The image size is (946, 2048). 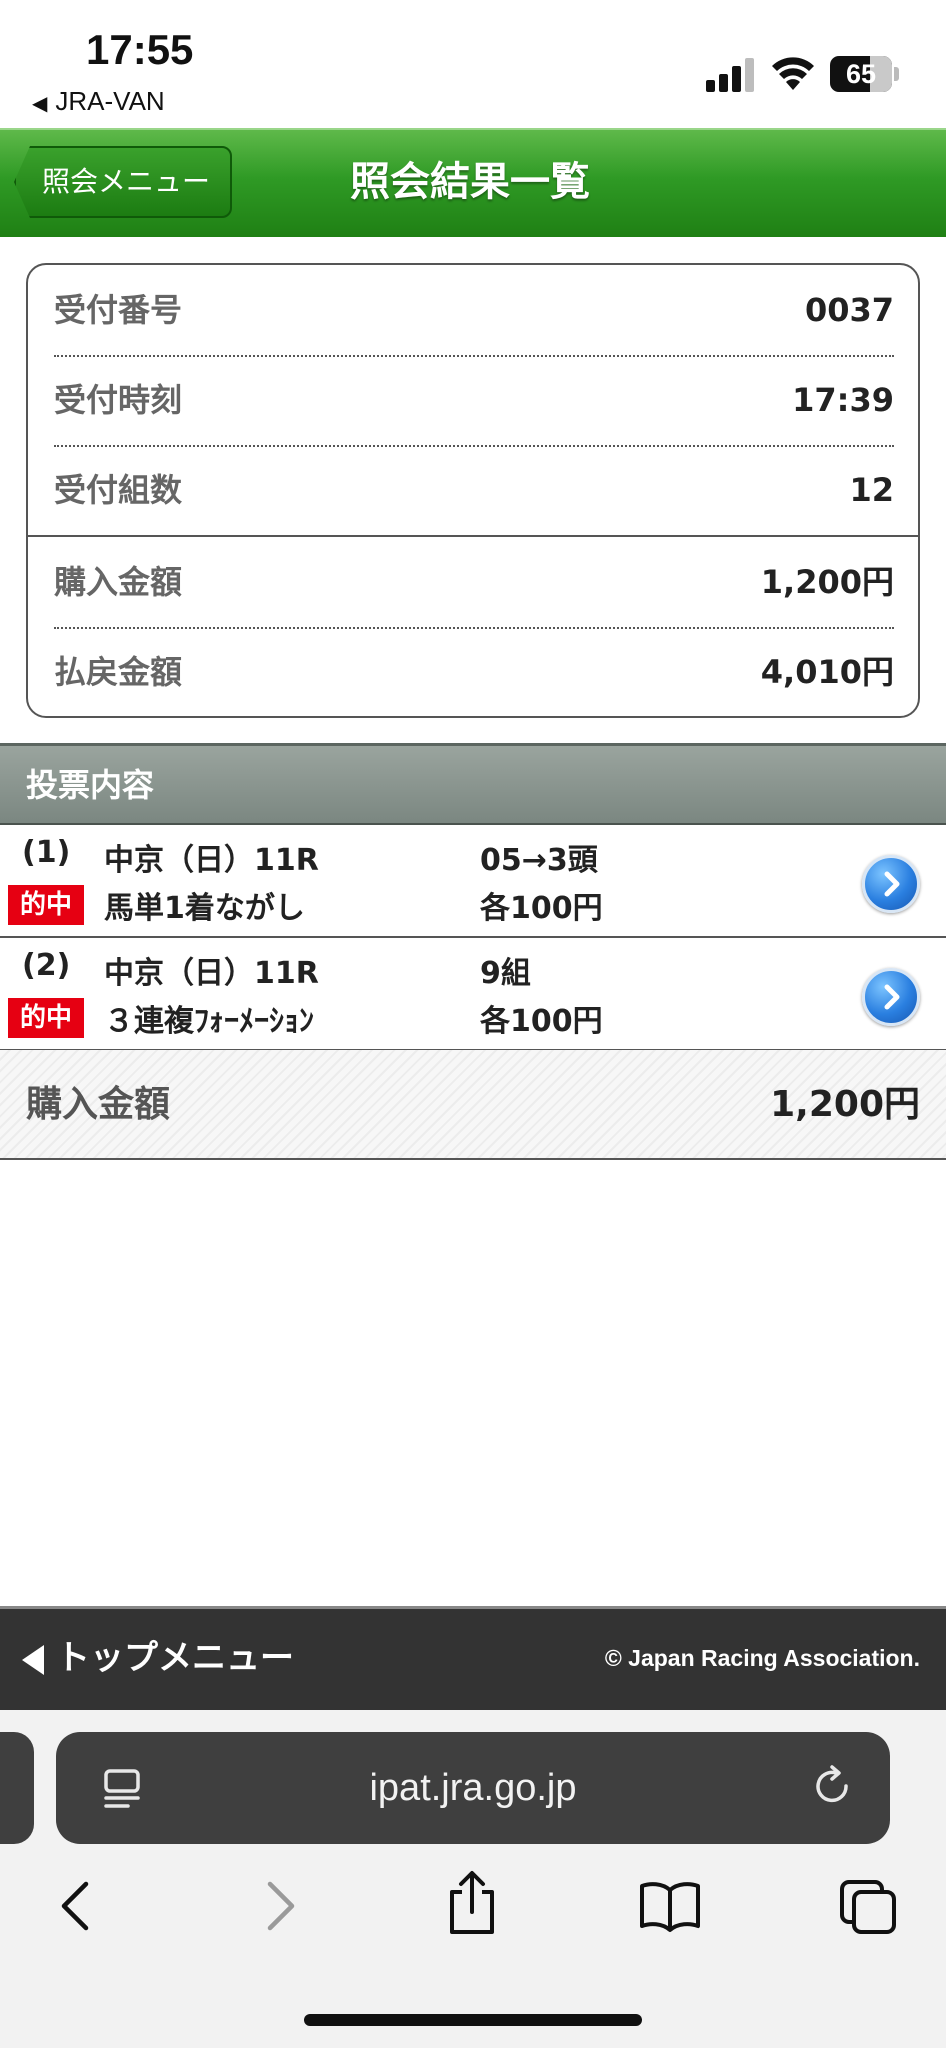 I want to click on url-text: ipat.jra.go.jp, so click(x=473, y=1788).